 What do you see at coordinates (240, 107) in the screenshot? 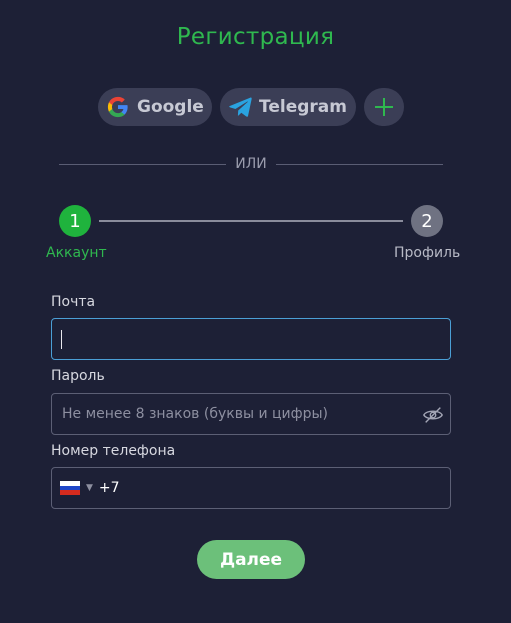
I see `telegram-icon` at bounding box center [240, 107].